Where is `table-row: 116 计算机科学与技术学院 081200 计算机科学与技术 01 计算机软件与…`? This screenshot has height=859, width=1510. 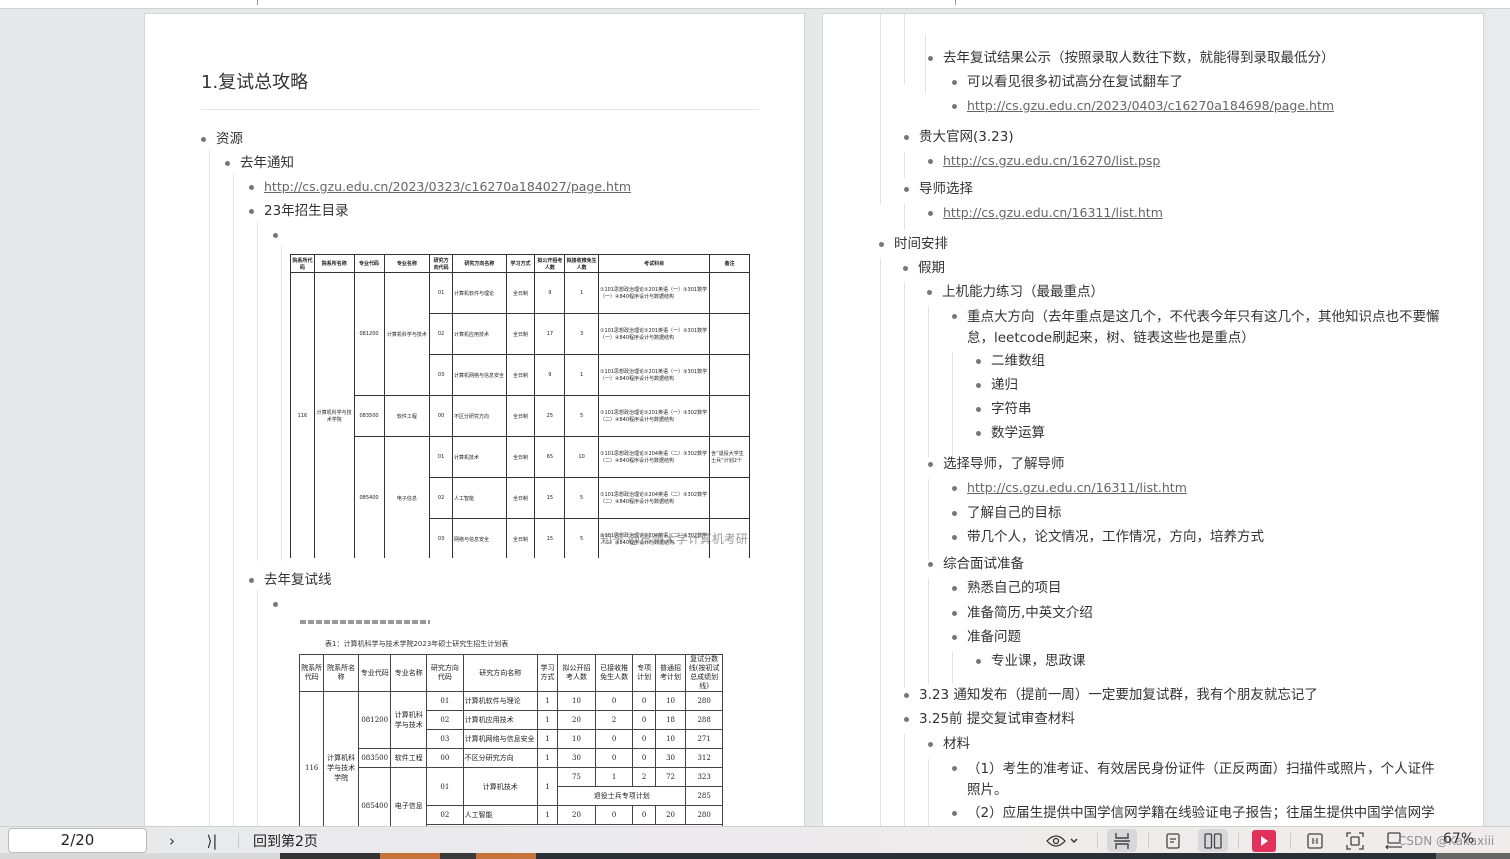 table-row: 116 计算机科学与技术学院 081200 计算机科学与技术 01 计算机软件与… is located at coordinates (520, 415).